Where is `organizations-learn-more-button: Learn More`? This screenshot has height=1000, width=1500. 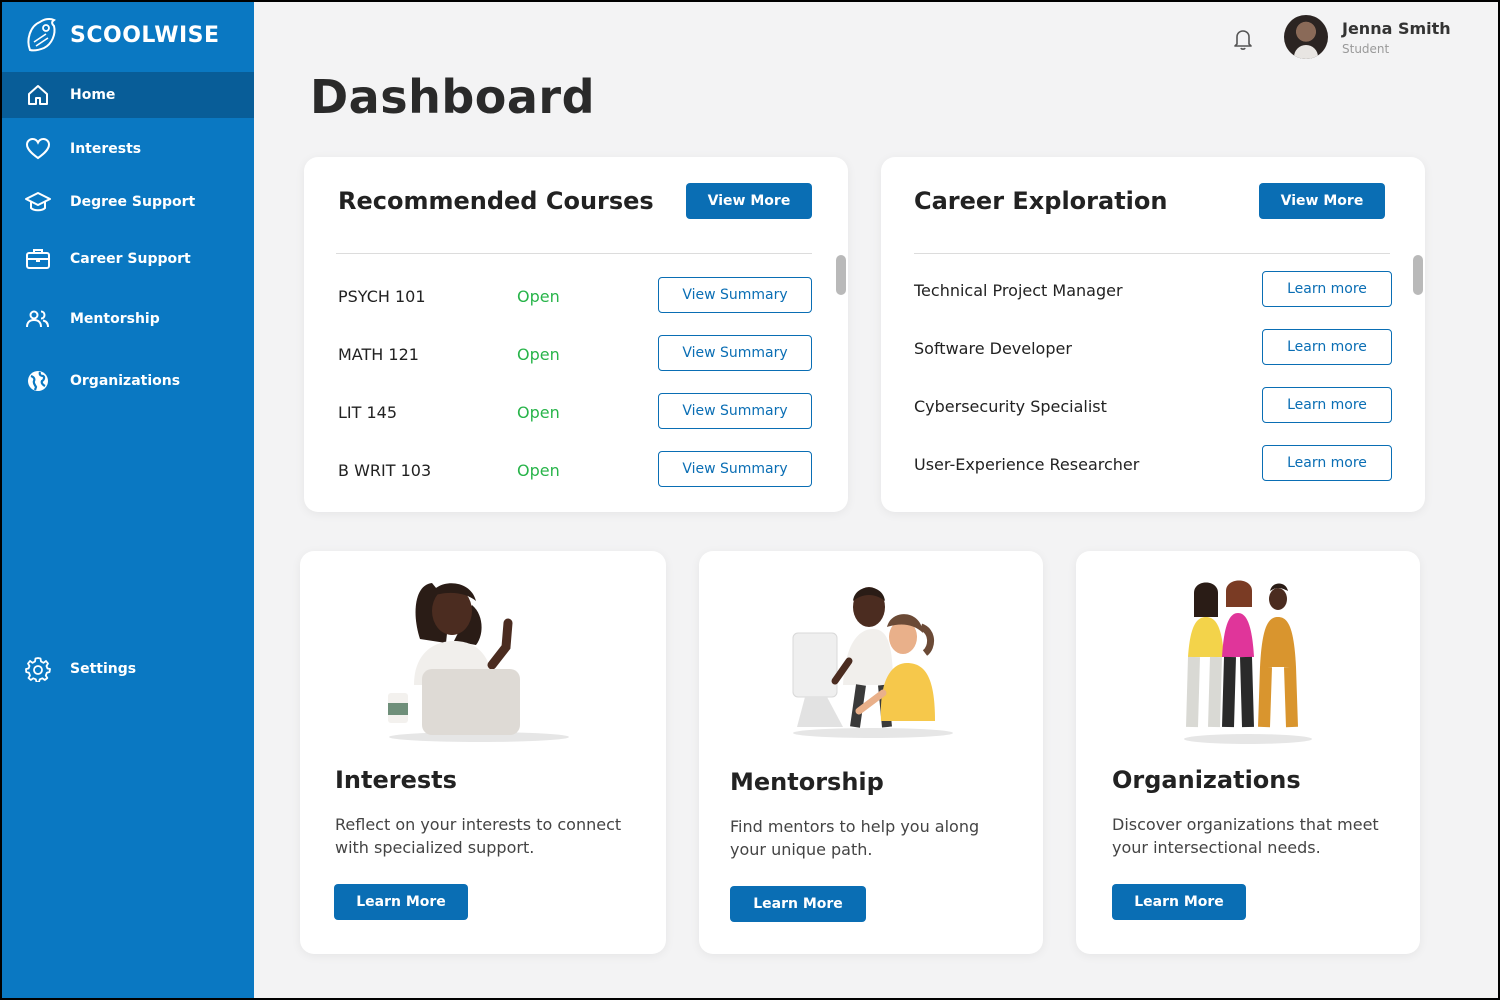
organizations-learn-more-button: Learn More is located at coordinates (1179, 902).